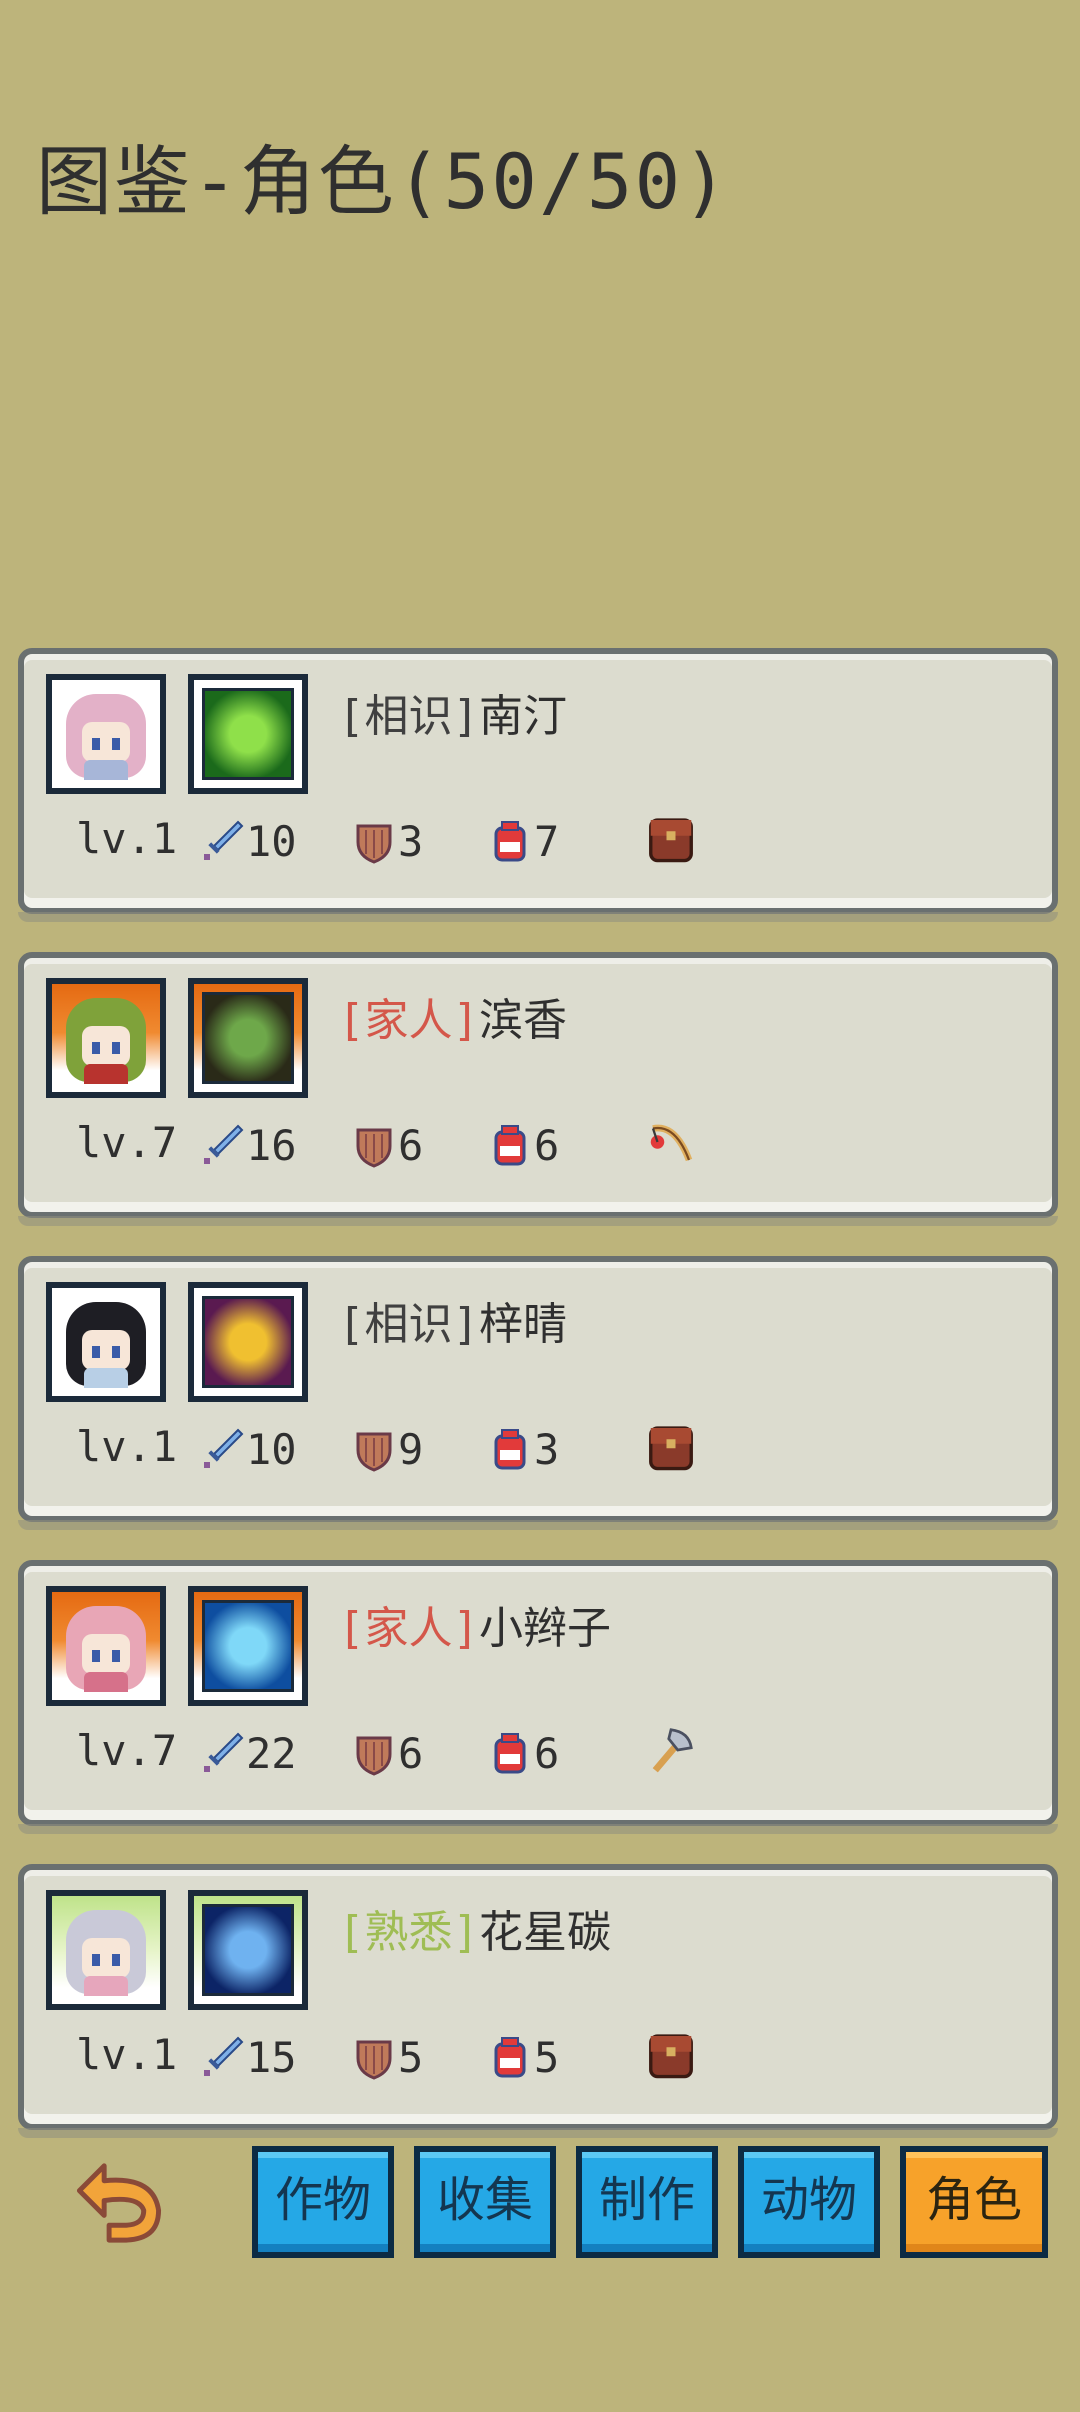  Describe the element at coordinates (547, 841) in the screenshot. I see `hp-value: 7` at that location.